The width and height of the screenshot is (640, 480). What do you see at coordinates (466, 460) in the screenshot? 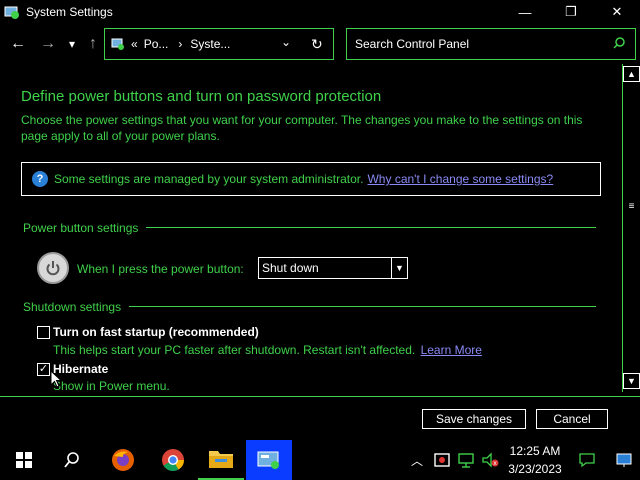
I see `network-icon` at bounding box center [466, 460].